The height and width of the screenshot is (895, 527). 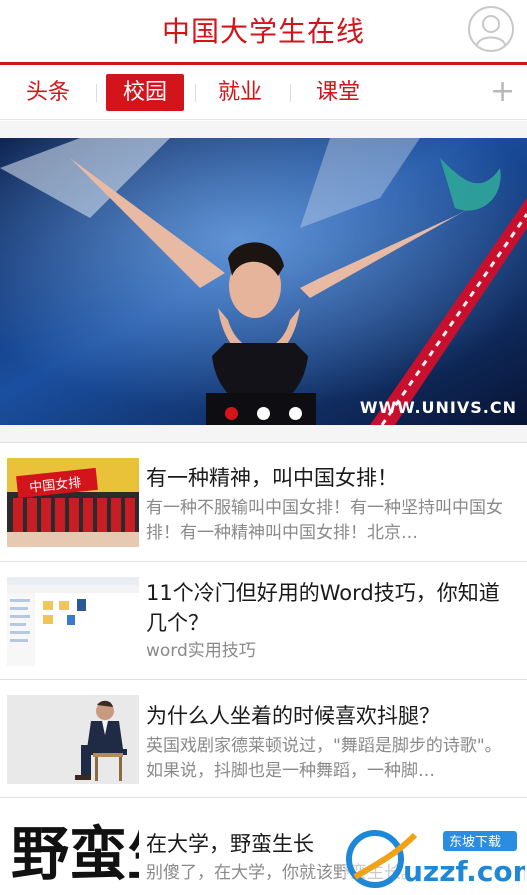 I want to click on svg-text: 野蛮生长, so click(x=75, y=854).